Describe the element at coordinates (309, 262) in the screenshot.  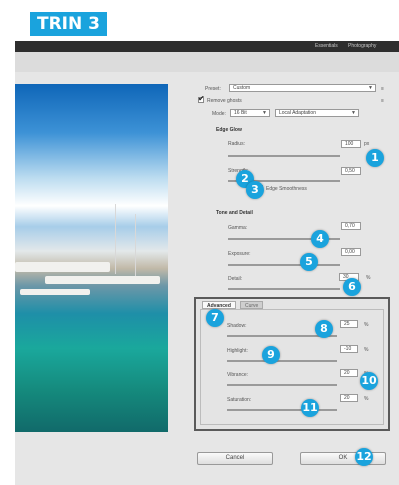
I see `step-marker-5: 5` at that location.